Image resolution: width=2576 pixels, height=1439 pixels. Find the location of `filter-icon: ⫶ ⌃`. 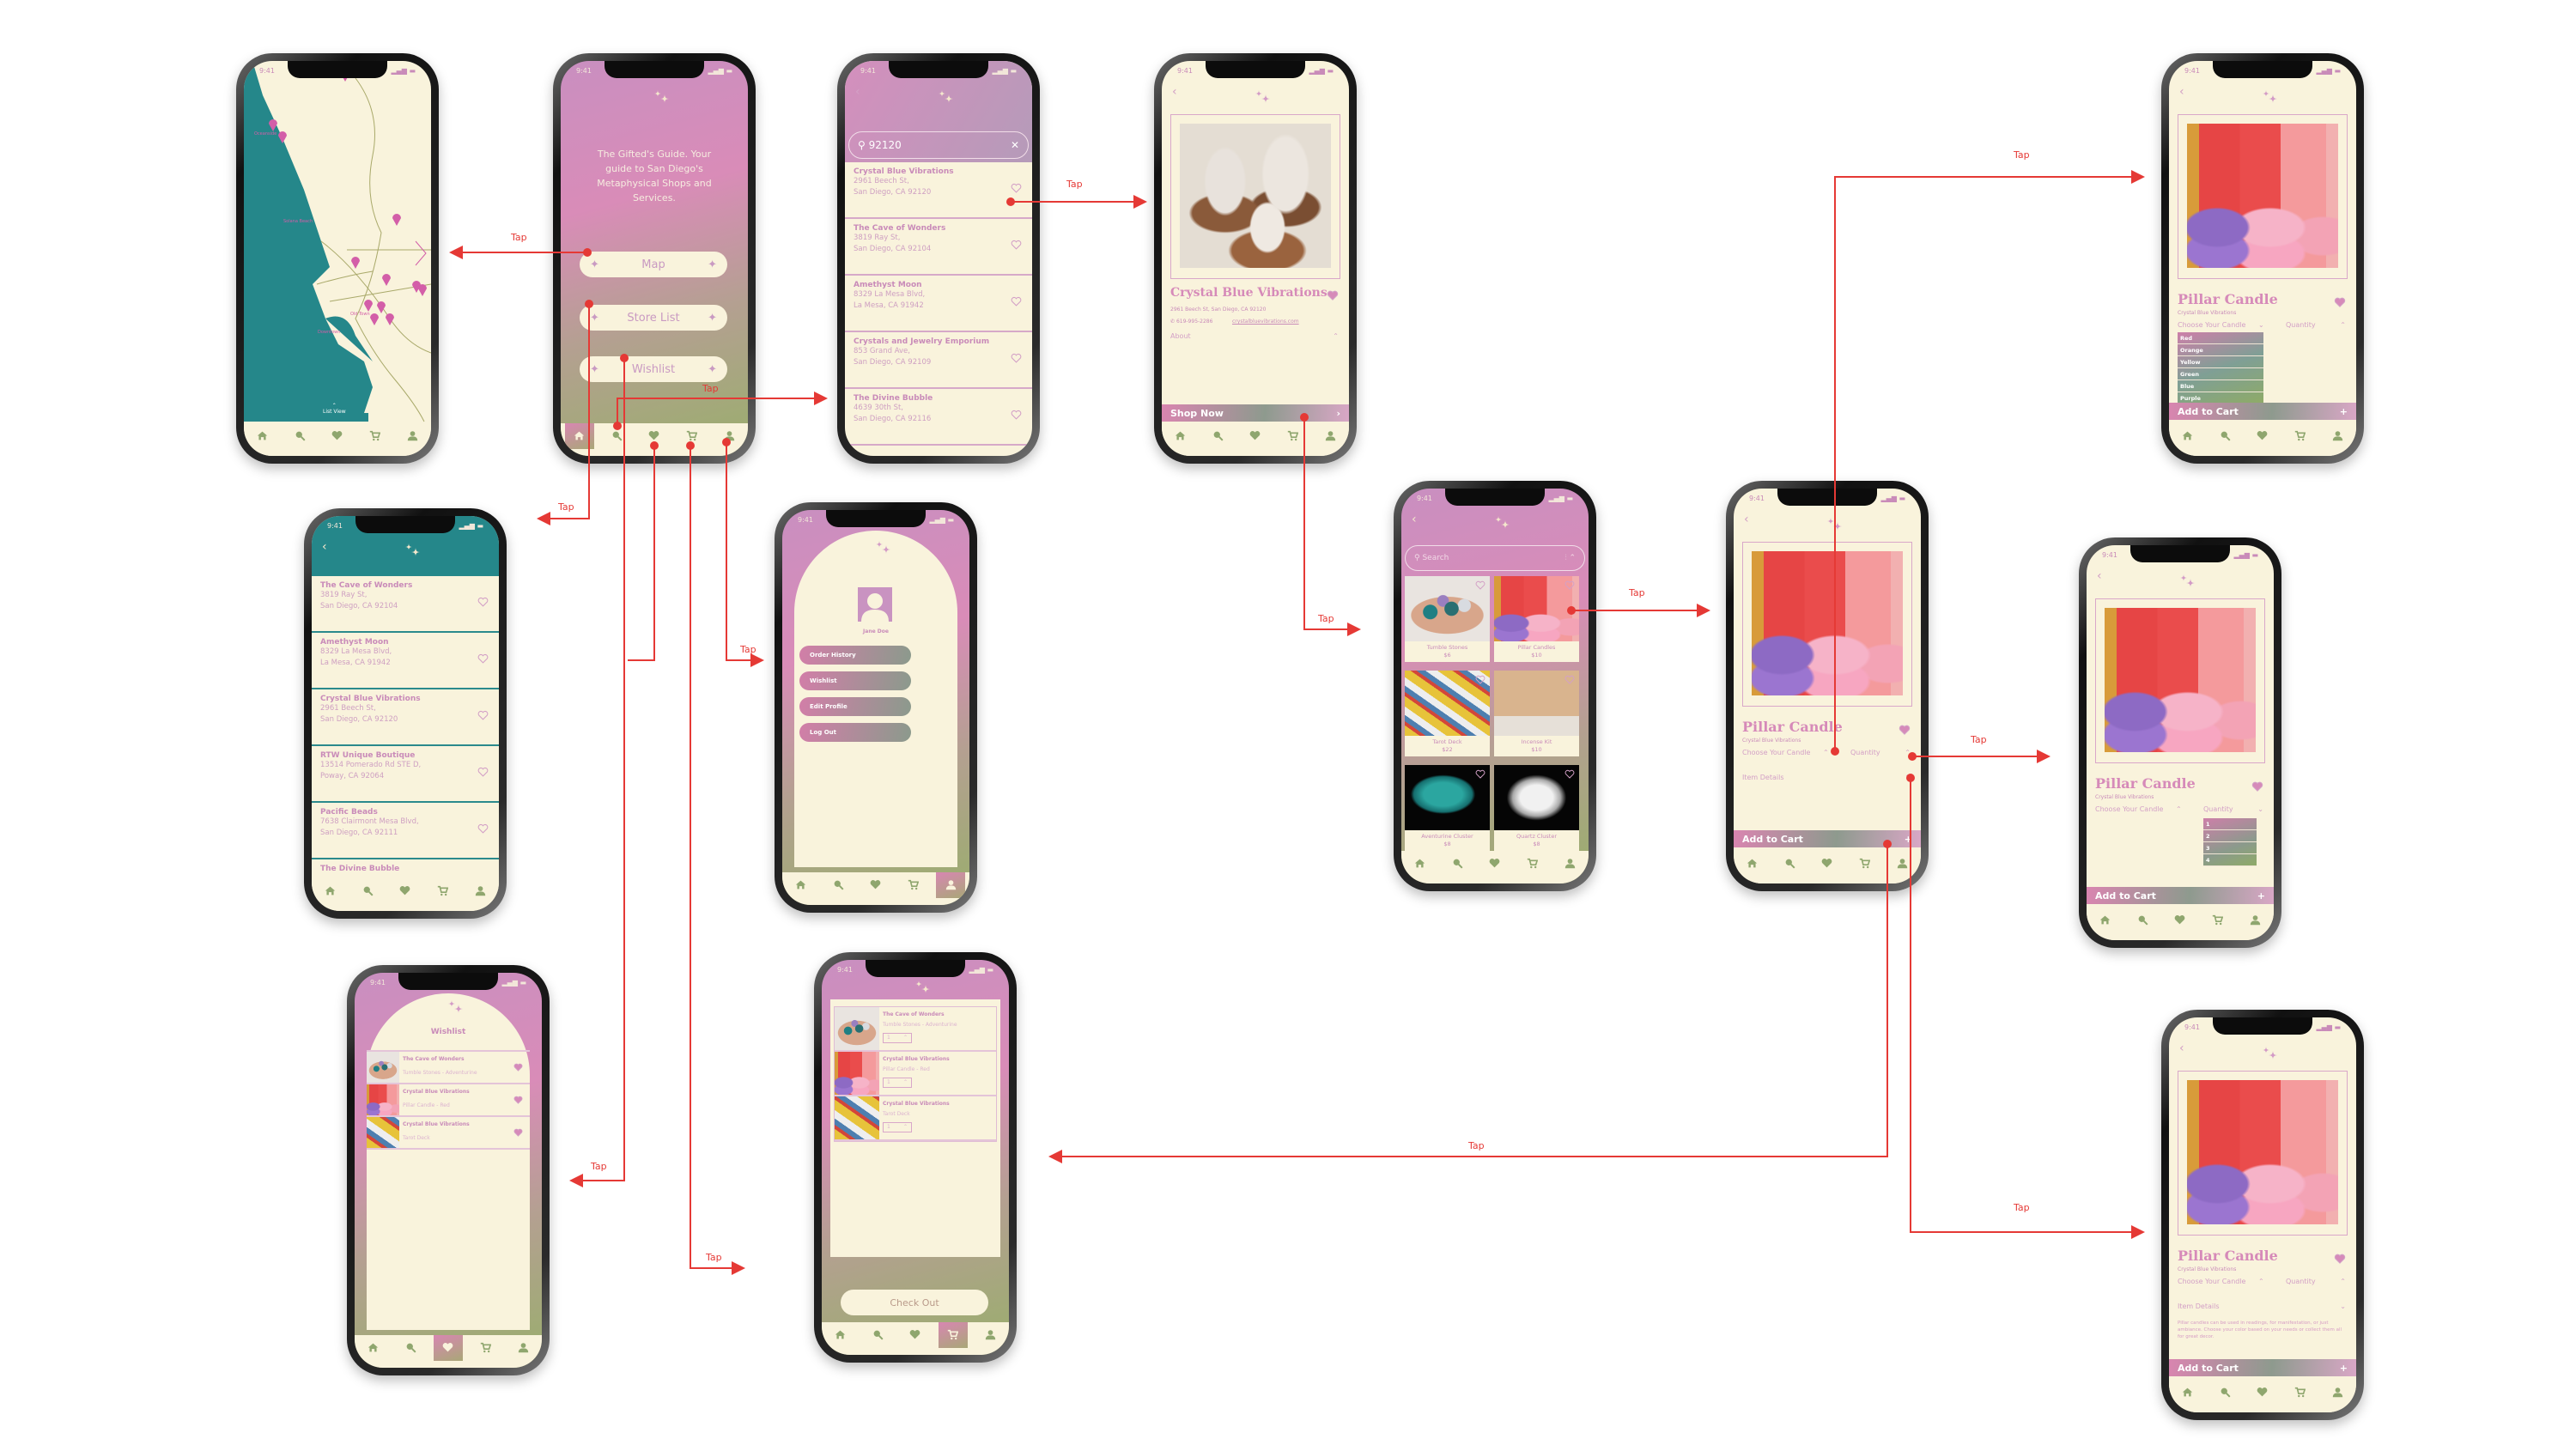

filter-icon: ⫶ ⌃ is located at coordinates (1570, 558).